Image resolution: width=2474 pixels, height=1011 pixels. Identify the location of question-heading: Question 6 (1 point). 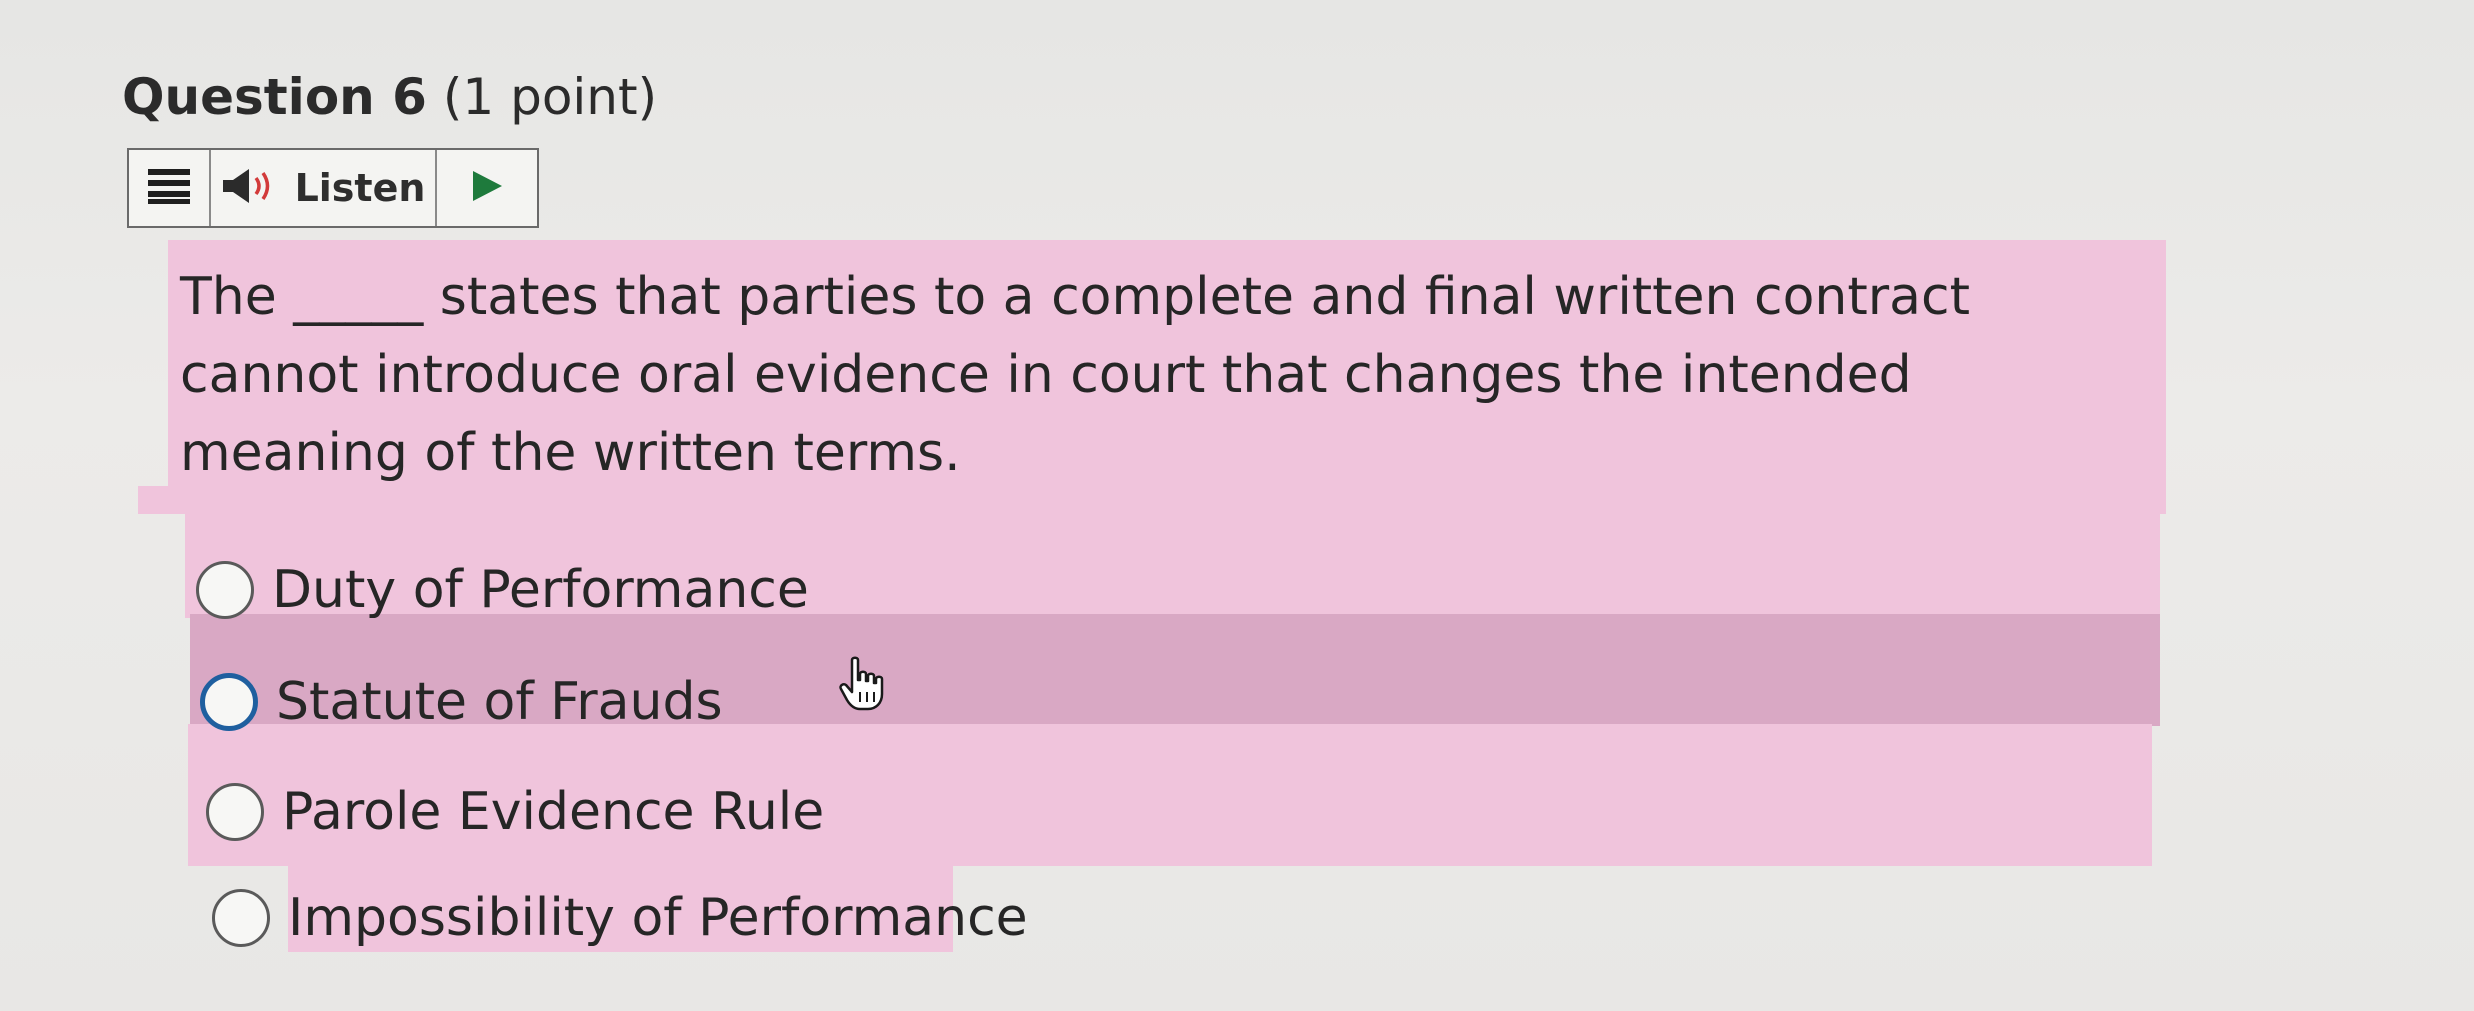
(389, 97).